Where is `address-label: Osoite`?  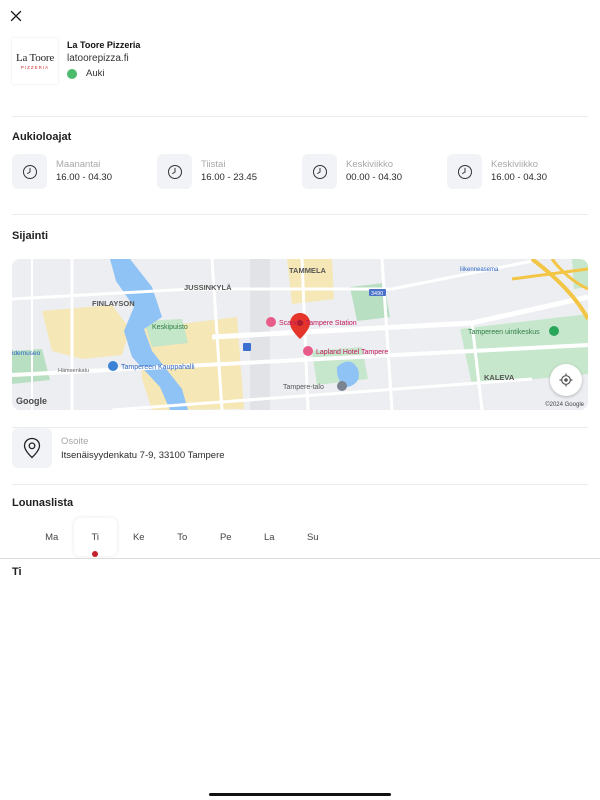
address-label: Osoite is located at coordinates (75, 441).